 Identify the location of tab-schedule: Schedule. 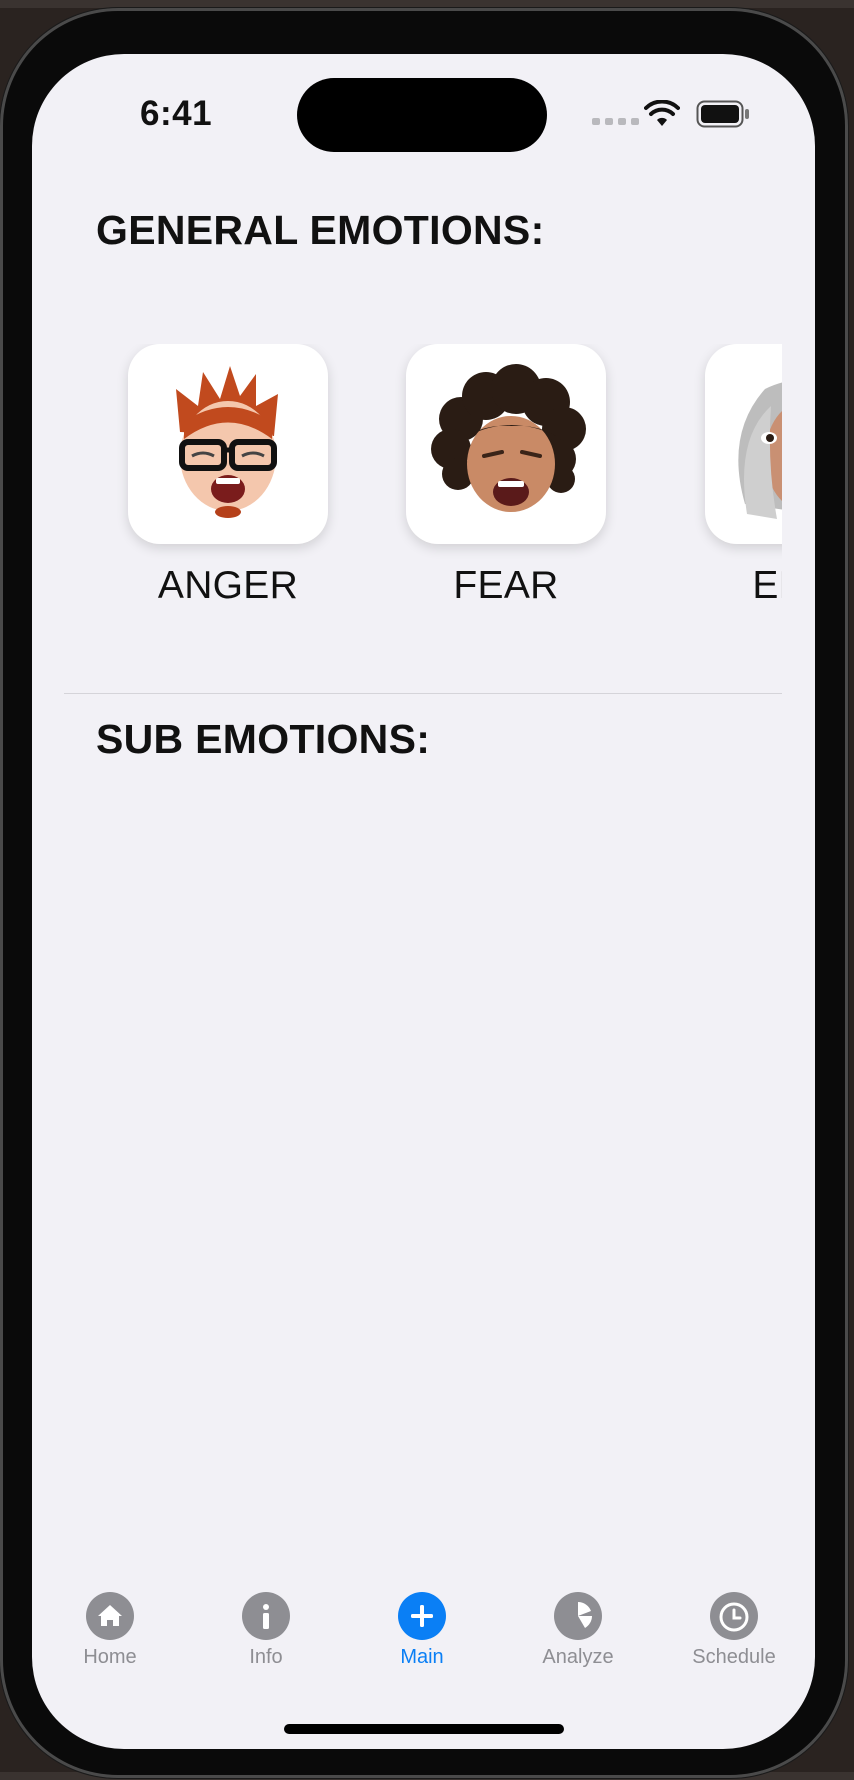
(734, 1630).